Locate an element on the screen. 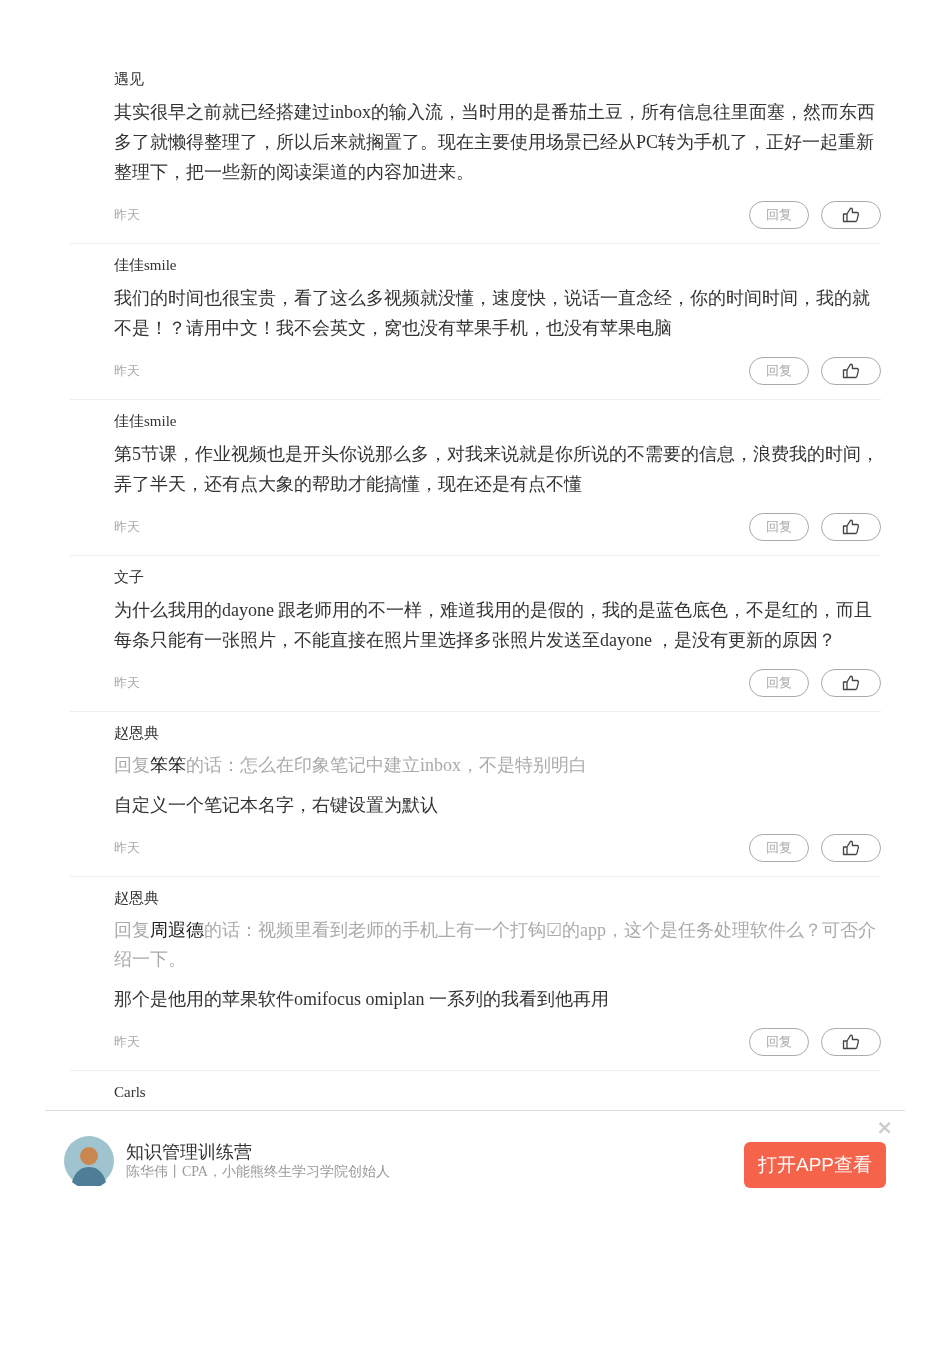 The image size is (950, 1345). comment-author: Carls is located at coordinates (130, 1092).